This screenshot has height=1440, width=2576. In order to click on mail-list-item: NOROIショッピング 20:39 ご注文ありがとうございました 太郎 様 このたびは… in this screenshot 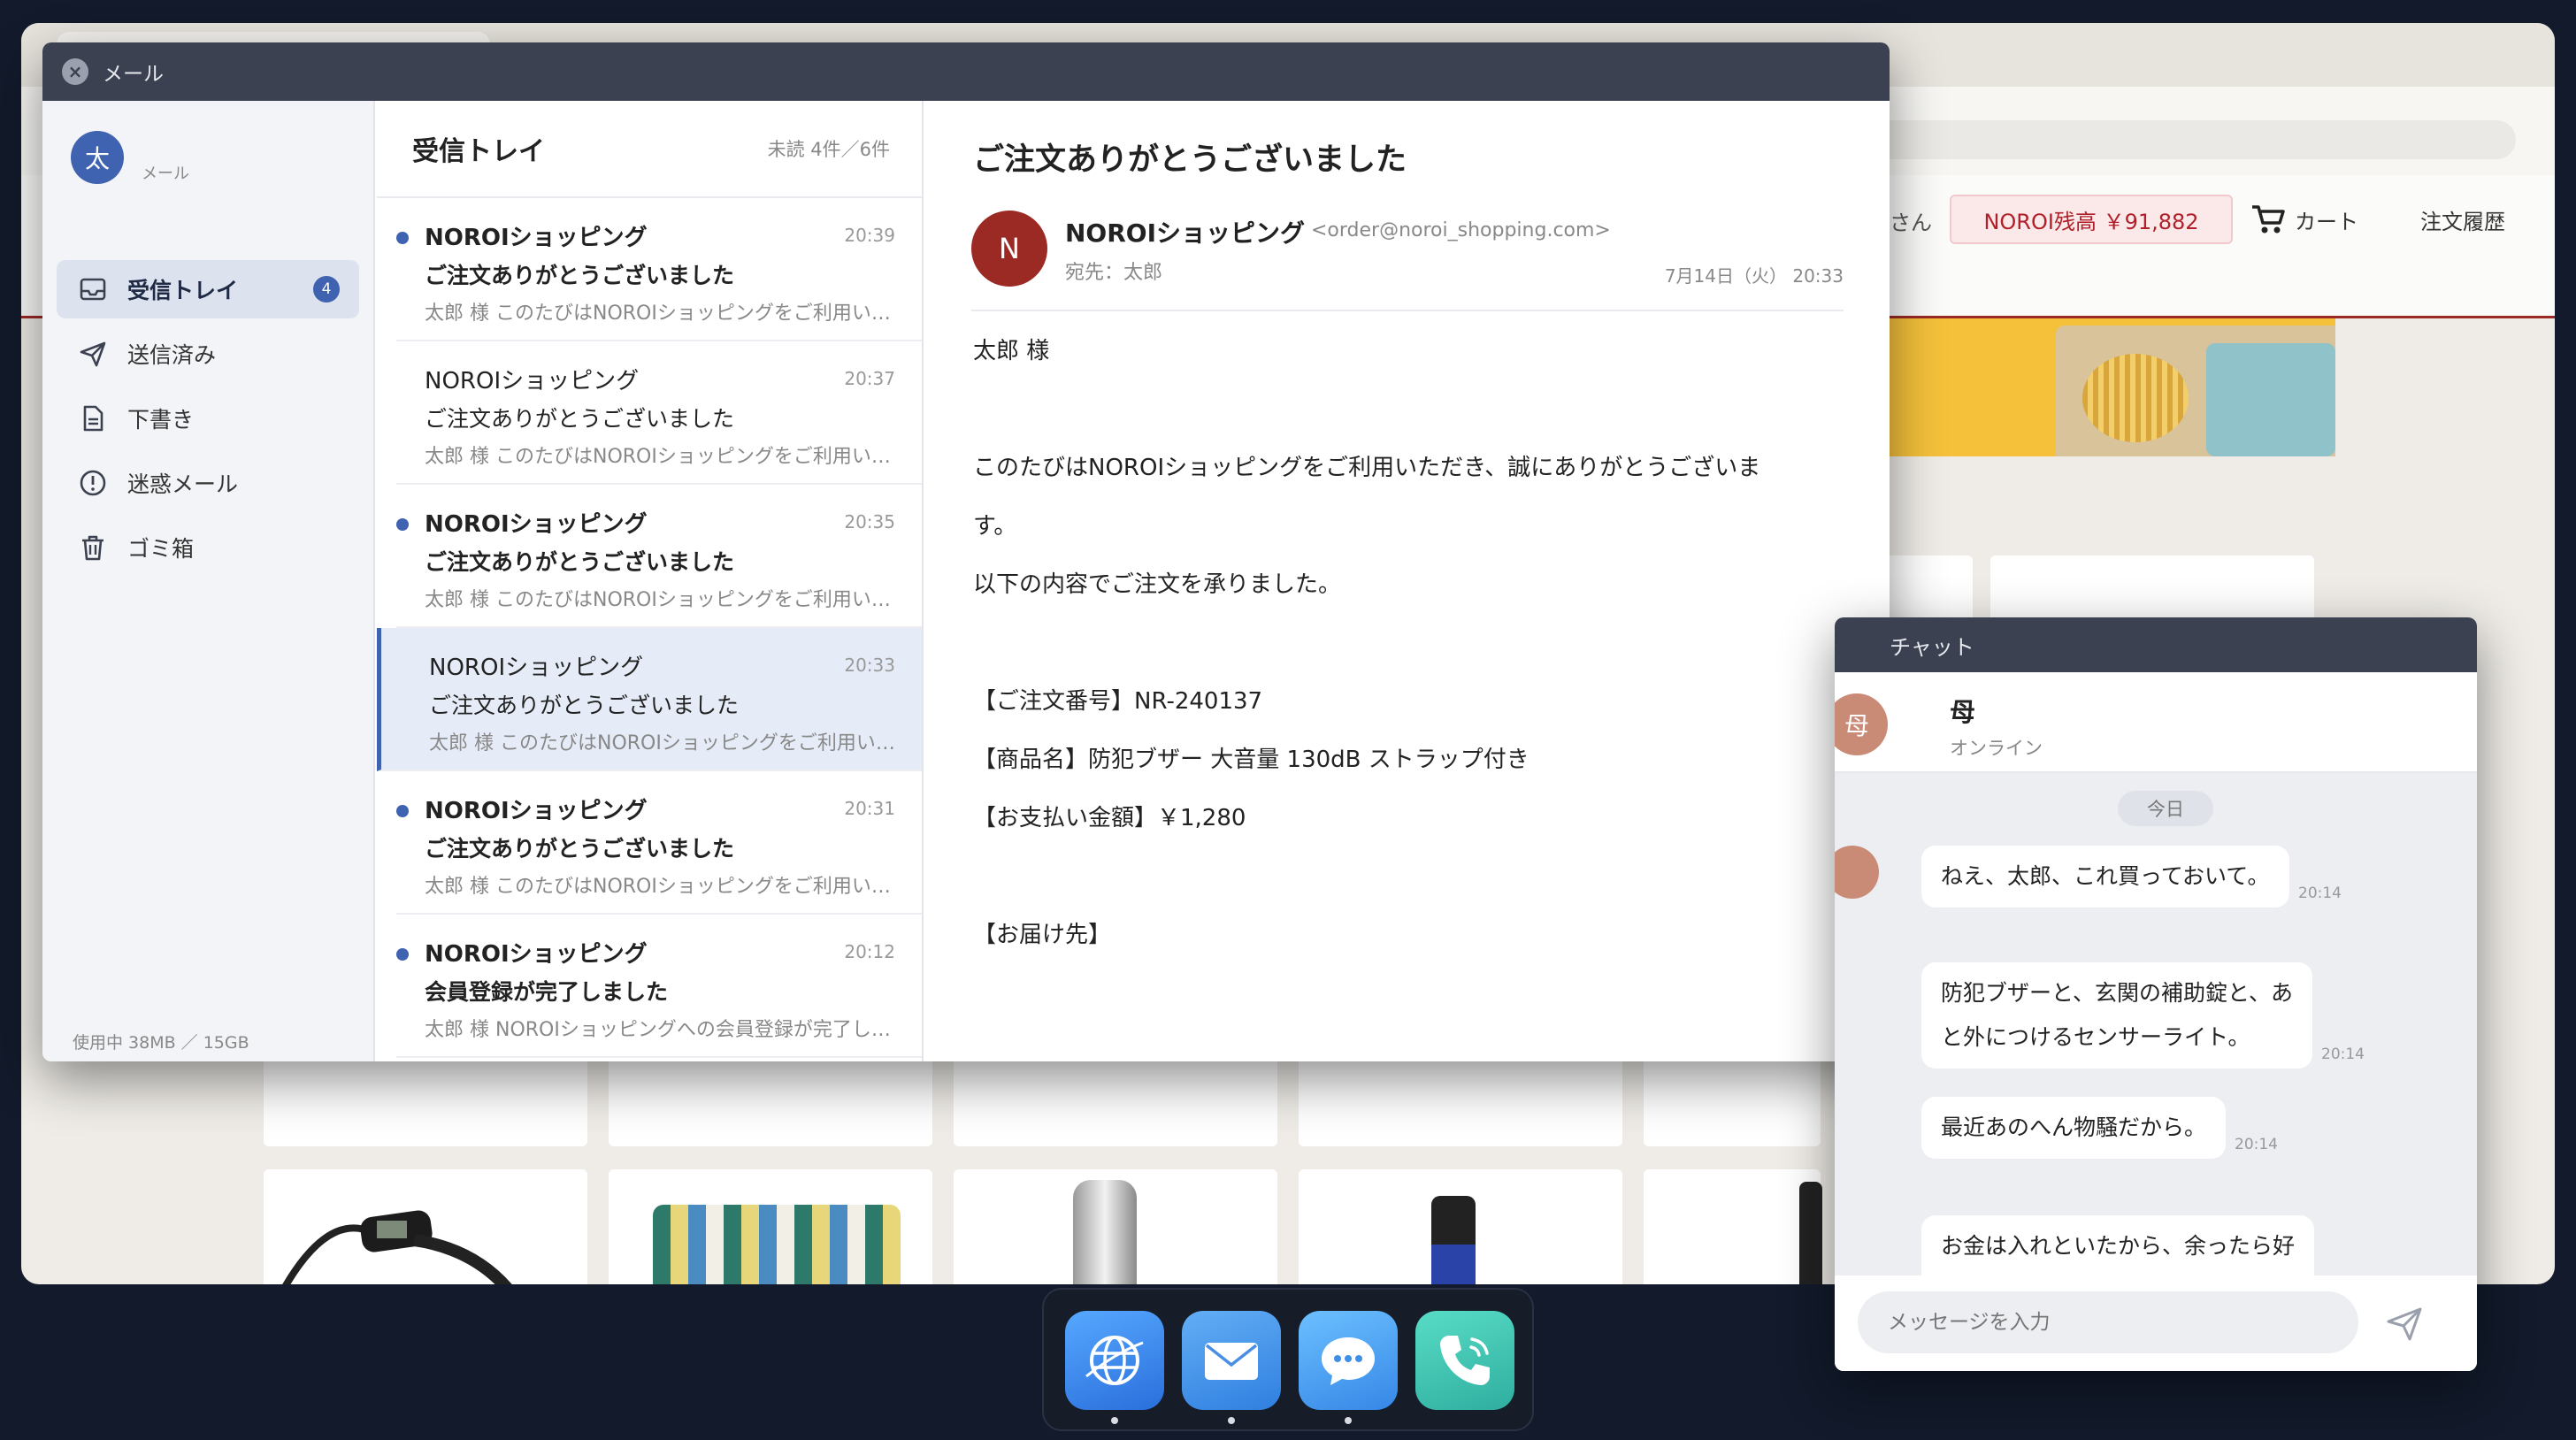, I will do `click(659, 269)`.